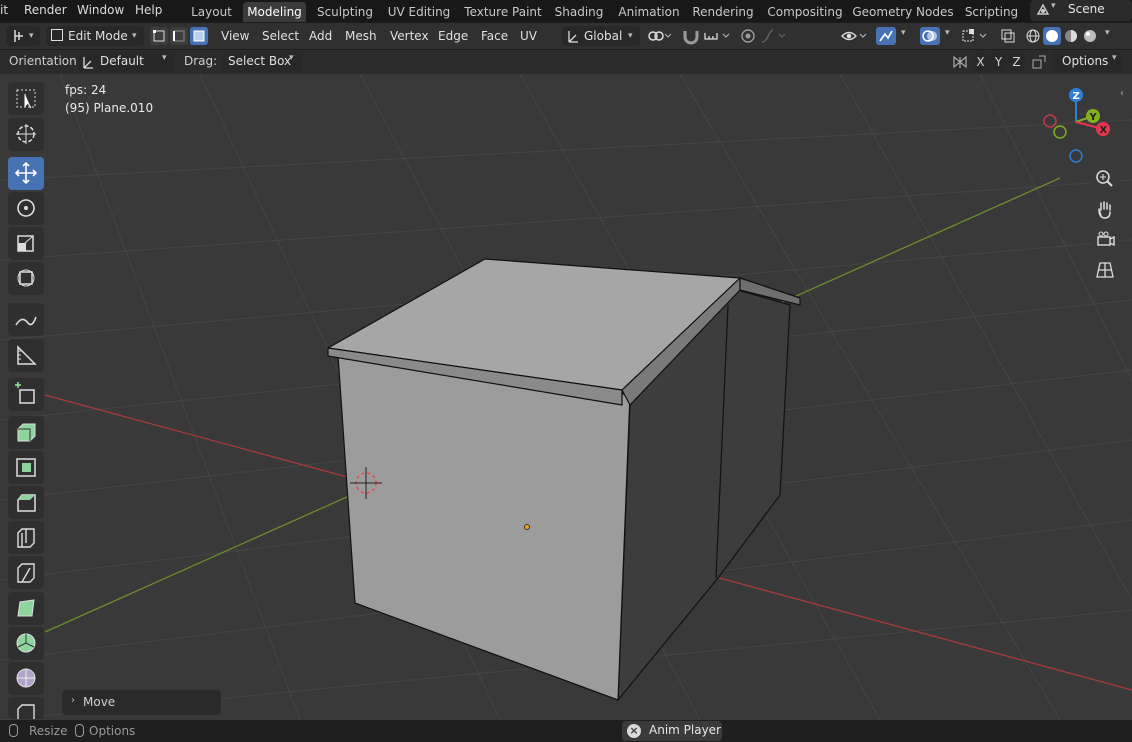 This screenshot has width=1132, height=742. What do you see at coordinates (320, 36) in the screenshot?
I see `menu-add: Add` at bounding box center [320, 36].